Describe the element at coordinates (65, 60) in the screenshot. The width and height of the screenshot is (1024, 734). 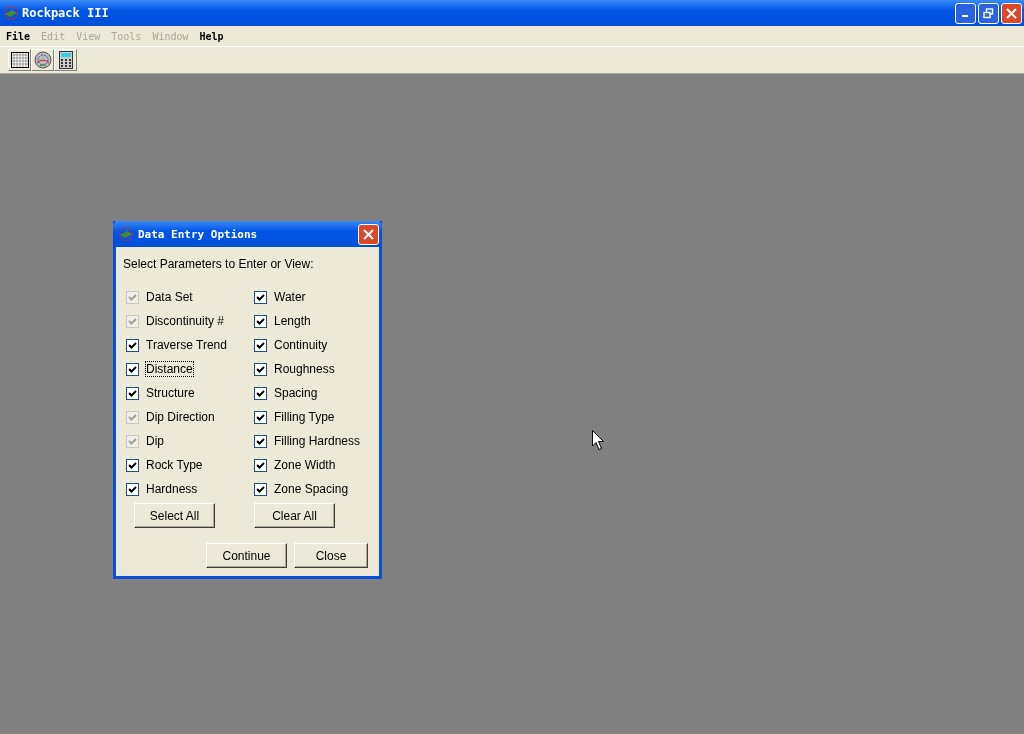
I see `calculator-icon` at that location.